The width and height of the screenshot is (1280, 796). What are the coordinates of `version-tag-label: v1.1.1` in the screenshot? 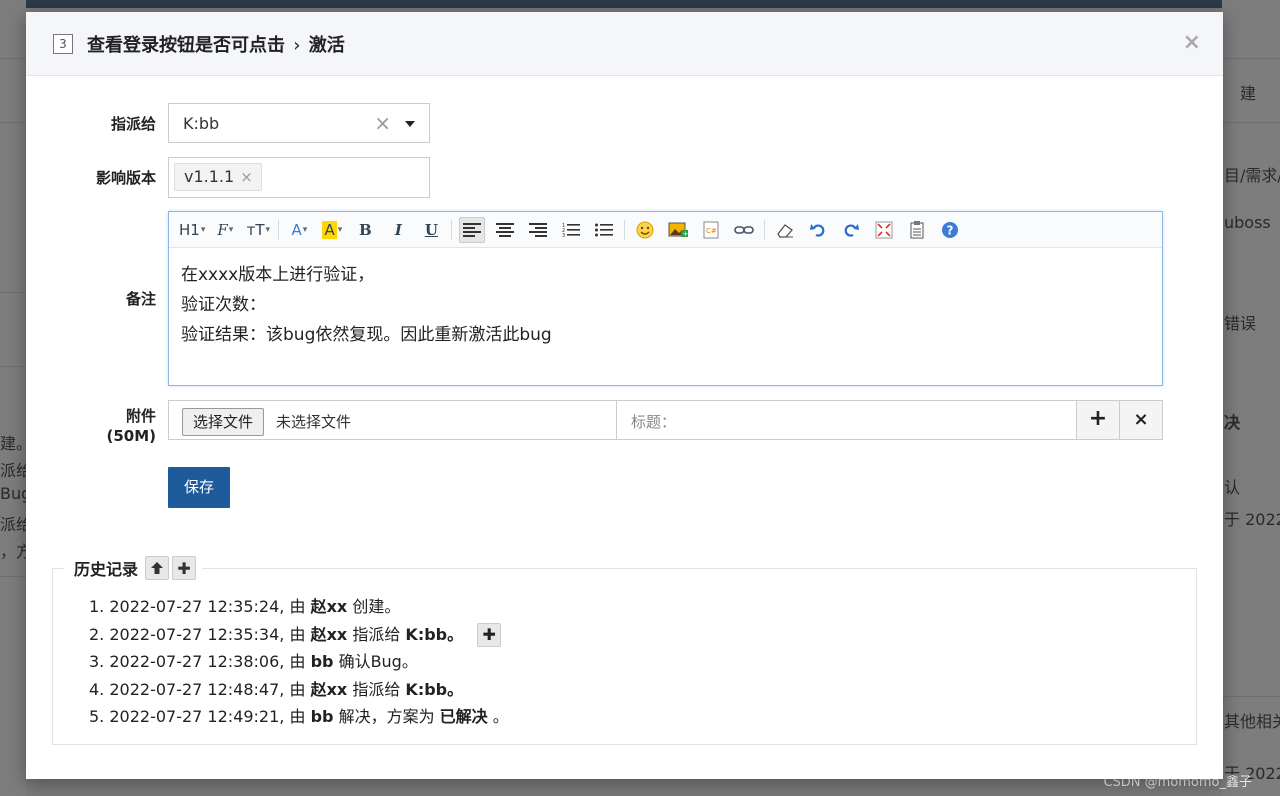 It's located at (209, 176).